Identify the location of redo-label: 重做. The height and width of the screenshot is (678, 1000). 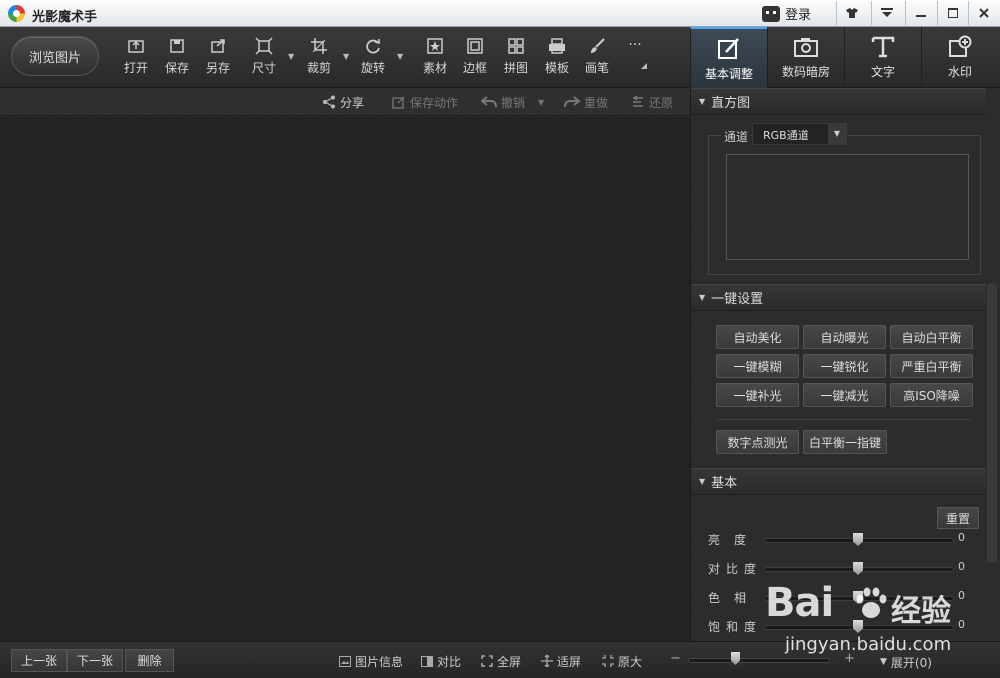
(596, 102).